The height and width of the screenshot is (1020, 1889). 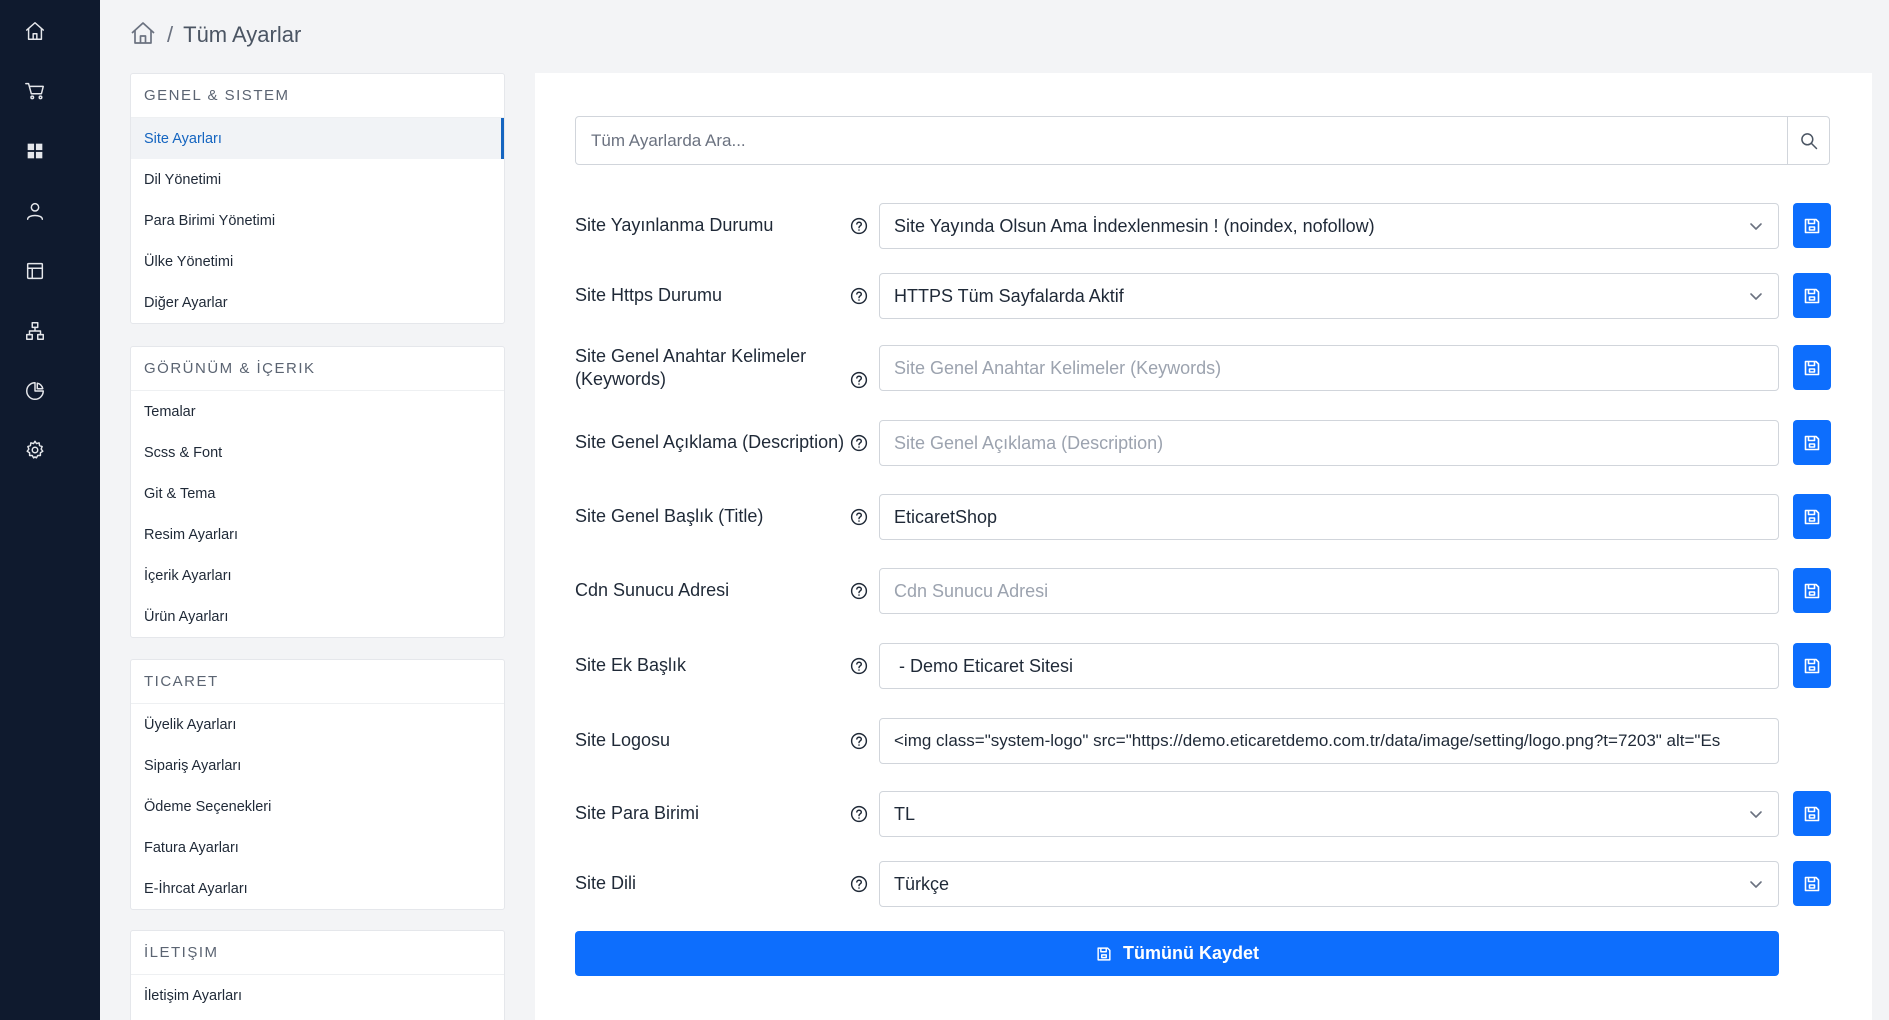 What do you see at coordinates (1329, 517) in the screenshot?
I see `title-field: EticaretShop` at bounding box center [1329, 517].